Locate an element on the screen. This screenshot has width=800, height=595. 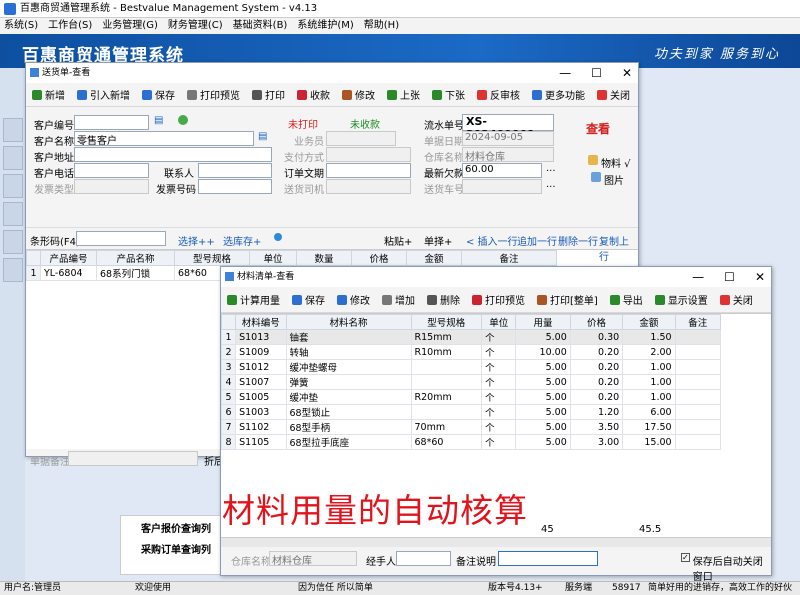
handler-select is located at coordinates (423, 558).